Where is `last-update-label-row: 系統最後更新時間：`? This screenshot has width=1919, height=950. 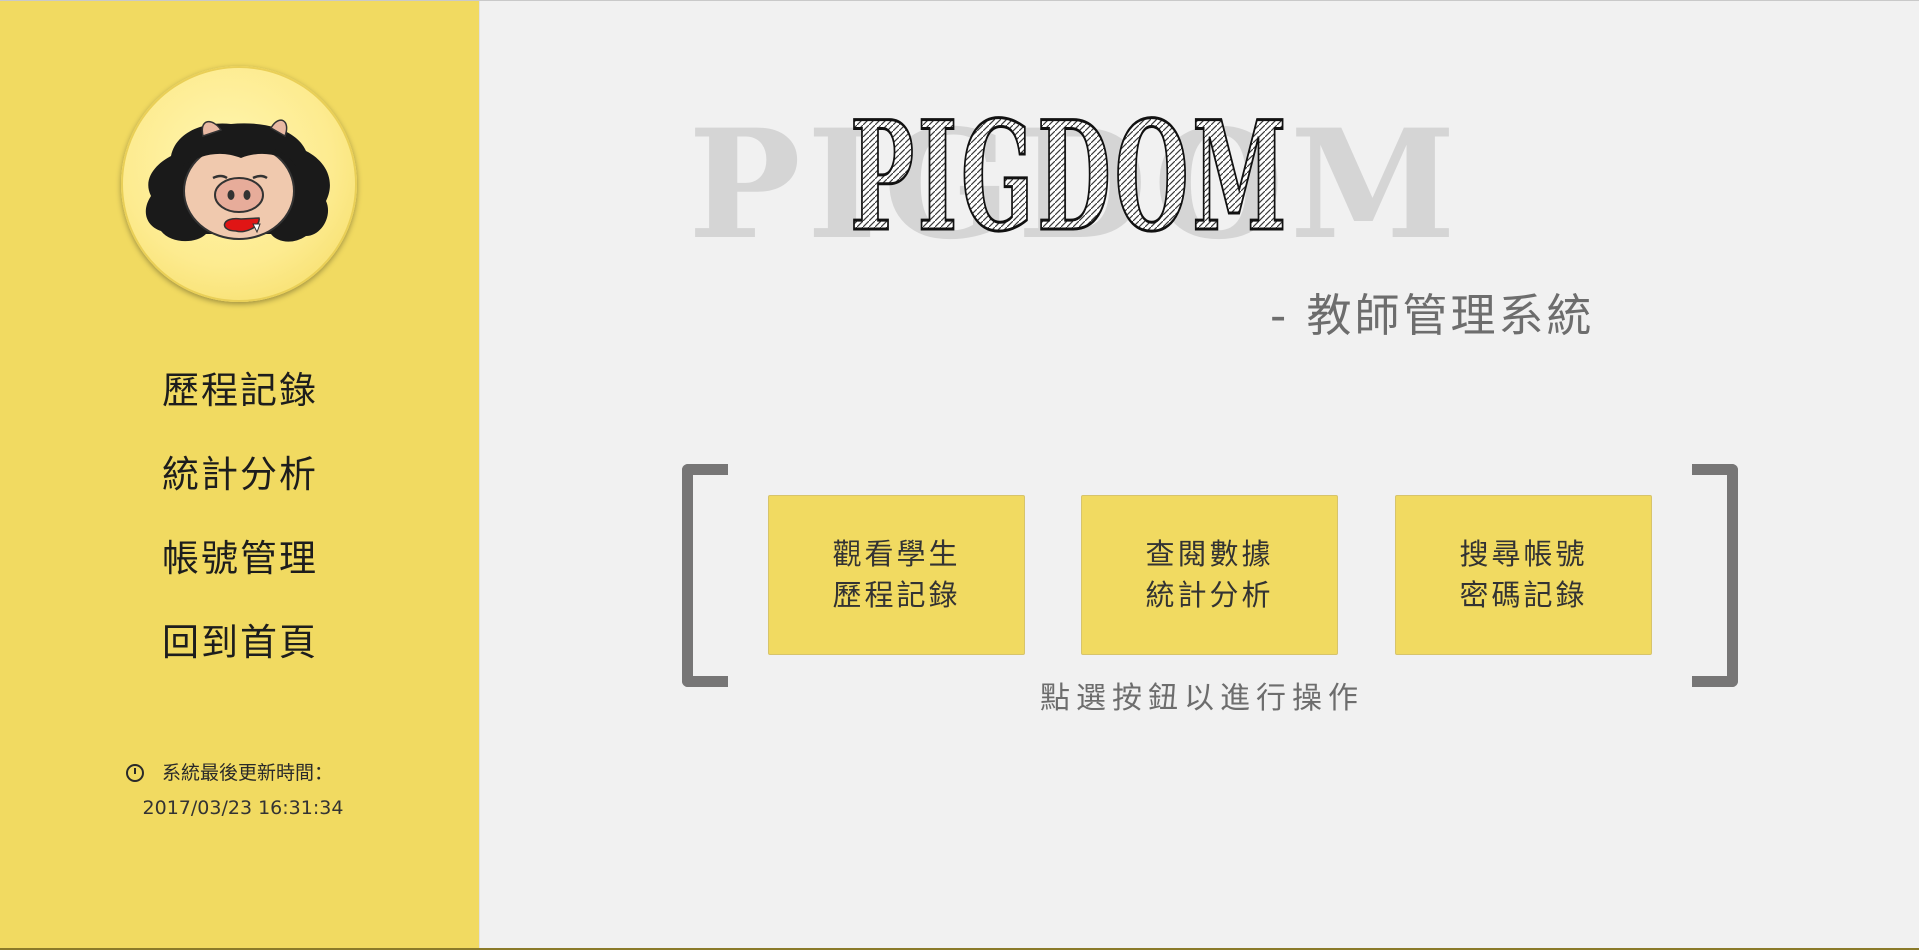
last-update-label-row: 系統最後更新時間： is located at coordinates (229, 773).